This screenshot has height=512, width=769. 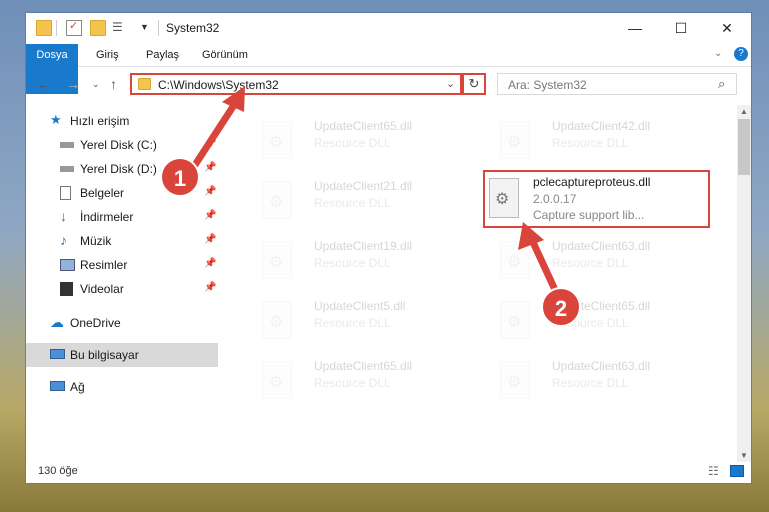 I want to click on step-1-badge: 1, so click(x=180, y=177).